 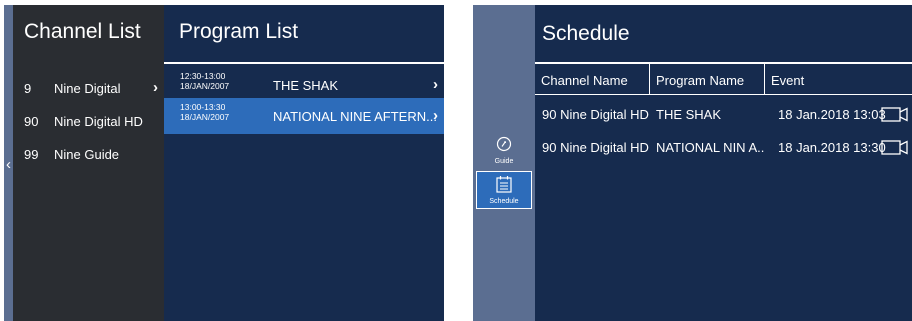 What do you see at coordinates (306, 85) in the screenshot?
I see `program-name: THE SHAK` at bounding box center [306, 85].